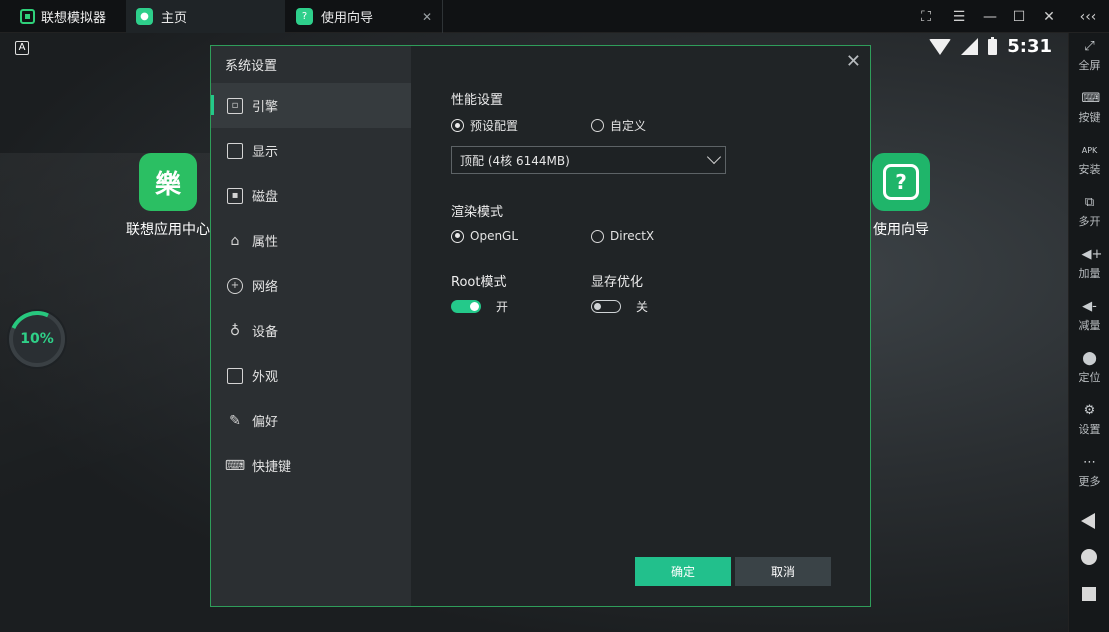 Image resolution: width=1109 pixels, height=632 pixels. What do you see at coordinates (235, 465) in the screenshot?
I see `keyboard-icon: ⌨` at bounding box center [235, 465].